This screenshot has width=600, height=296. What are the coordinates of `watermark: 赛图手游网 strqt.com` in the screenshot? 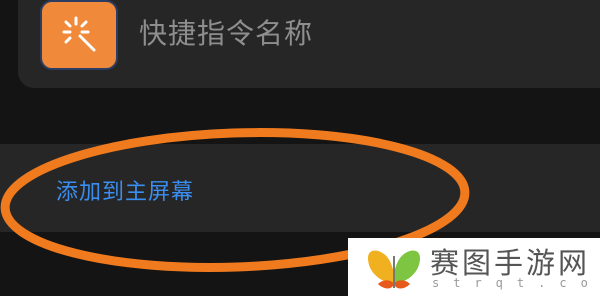 It's located at (474, 267).